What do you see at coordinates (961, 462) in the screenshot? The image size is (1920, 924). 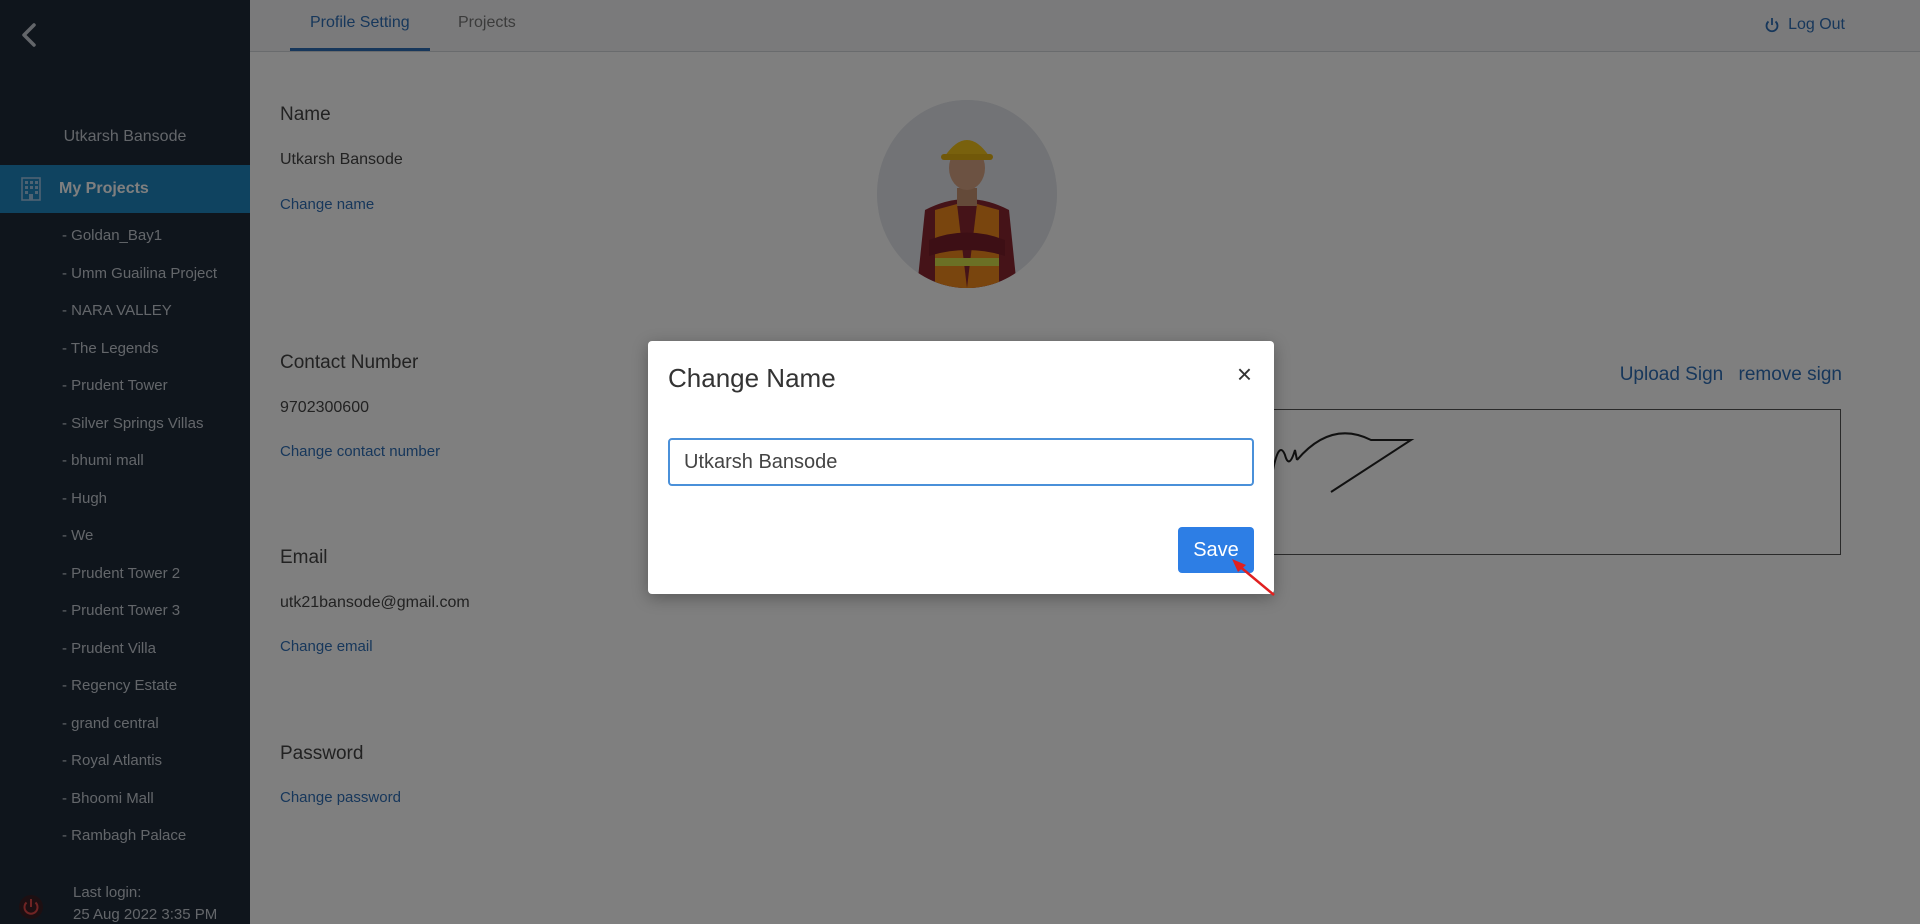 I see `name-input` at bounding box center [961, 462].